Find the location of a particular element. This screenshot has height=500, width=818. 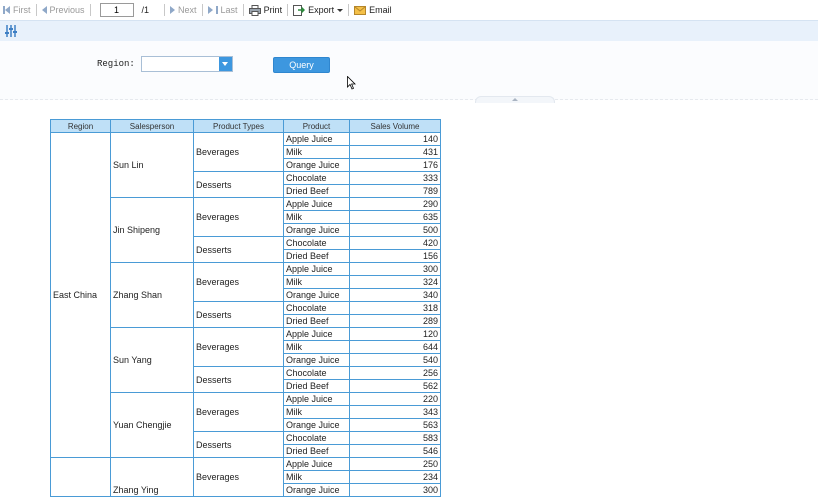

print-label: Print is located at coordinates (273, 10).